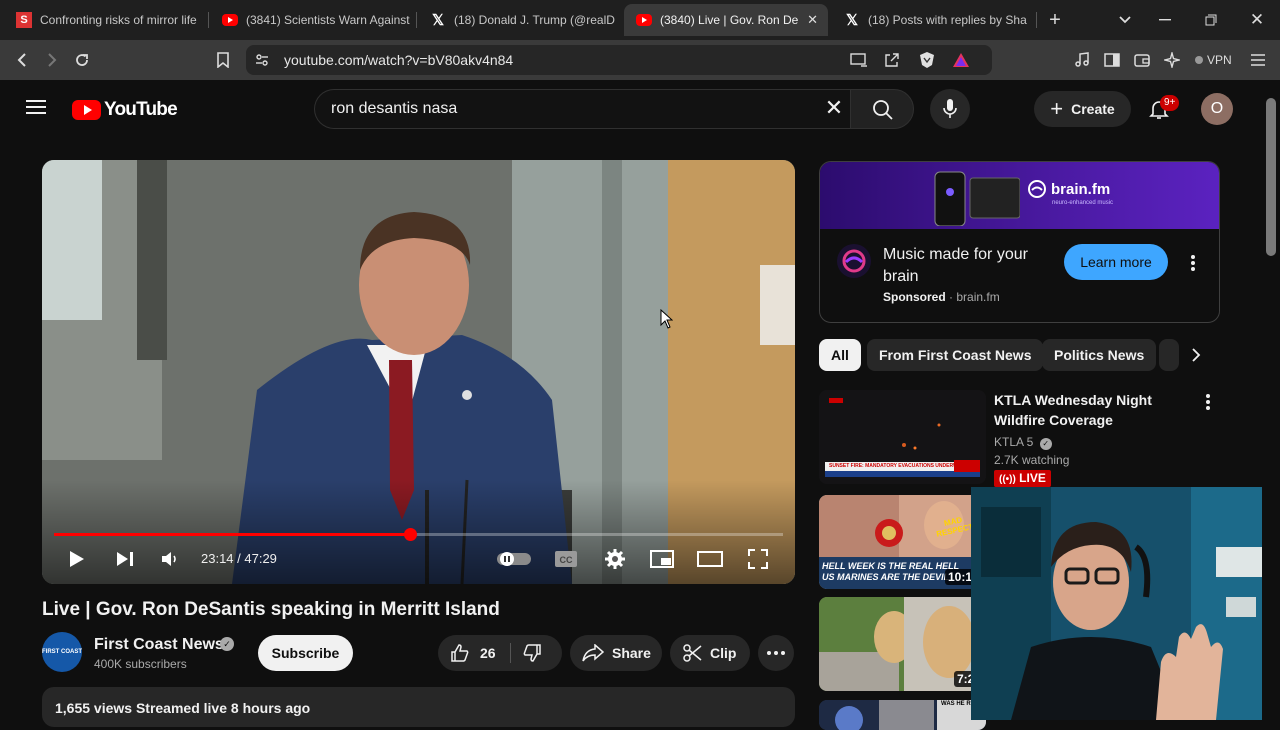 This screenshot has height=730, width=1280. Describe the element at coordinates (834, 108) in the screenshot. I see `clear-search-icon: ✕` at that location.